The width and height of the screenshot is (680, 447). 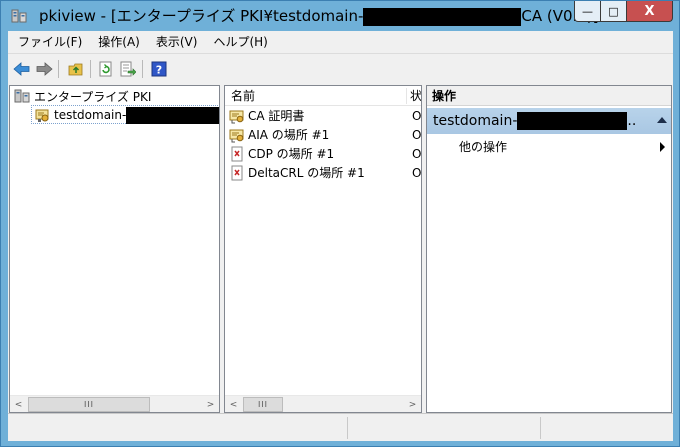 I want to click on help-icon: ?, so click(x=159, y=69).